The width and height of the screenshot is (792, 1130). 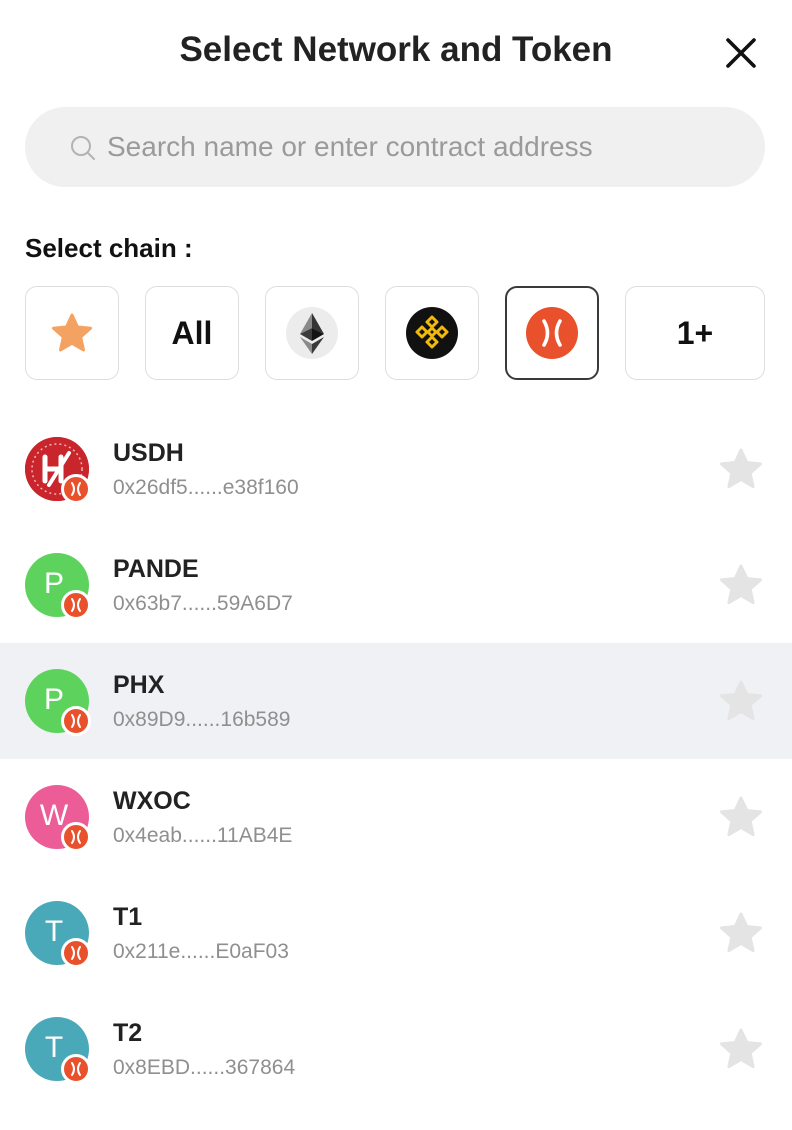 What do you see at coordinates (128, 917) in the screenshot?
I see `token-symbol: T1` at bounding box center [128, 917].